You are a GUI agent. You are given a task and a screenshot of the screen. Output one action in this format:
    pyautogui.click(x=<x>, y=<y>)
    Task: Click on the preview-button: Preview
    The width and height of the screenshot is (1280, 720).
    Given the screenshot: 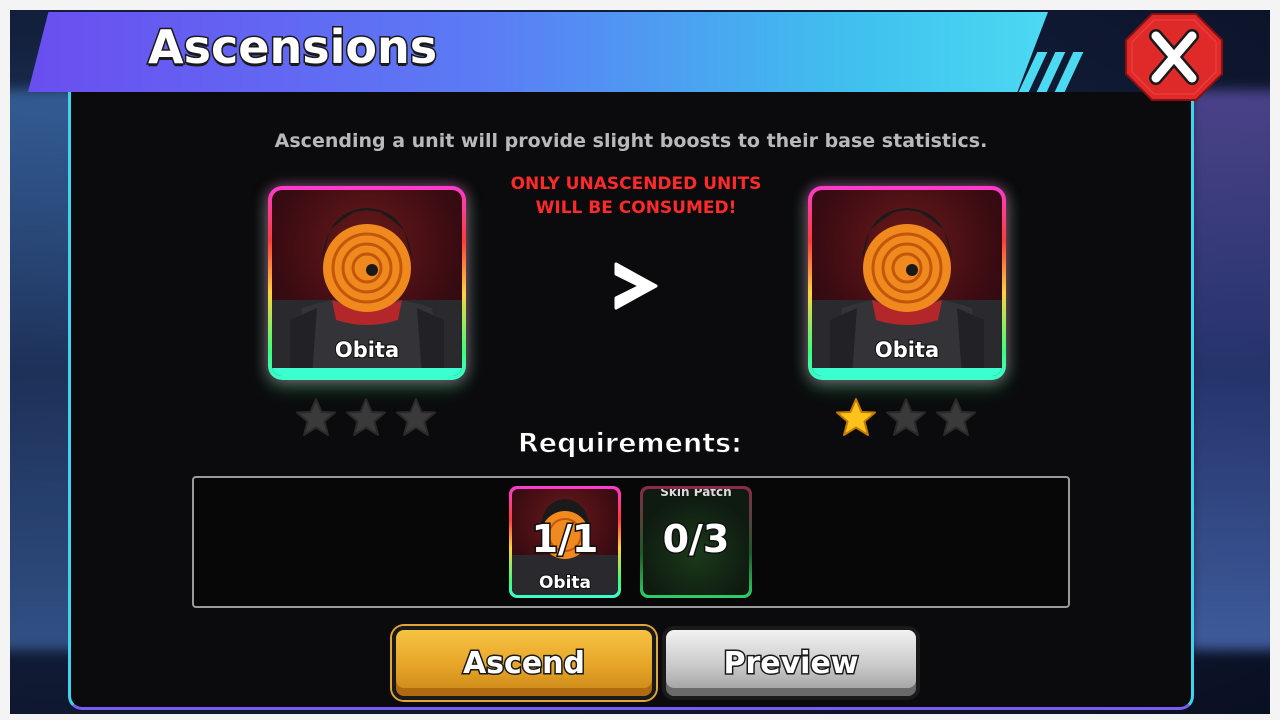 What is the action you would take?
    pyautogui.click(x=791, y=663)
    